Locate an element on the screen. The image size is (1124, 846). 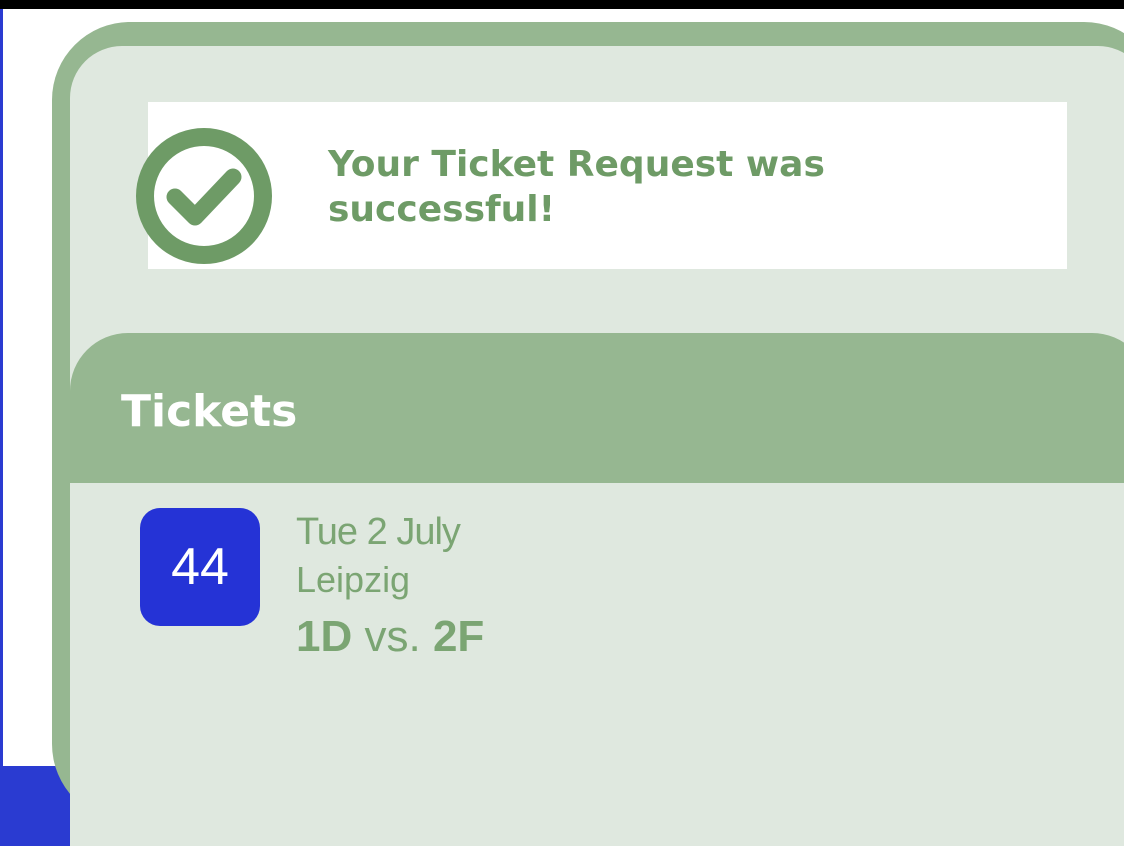
match-number-badge: 44 is located at coordinates (200, 567).